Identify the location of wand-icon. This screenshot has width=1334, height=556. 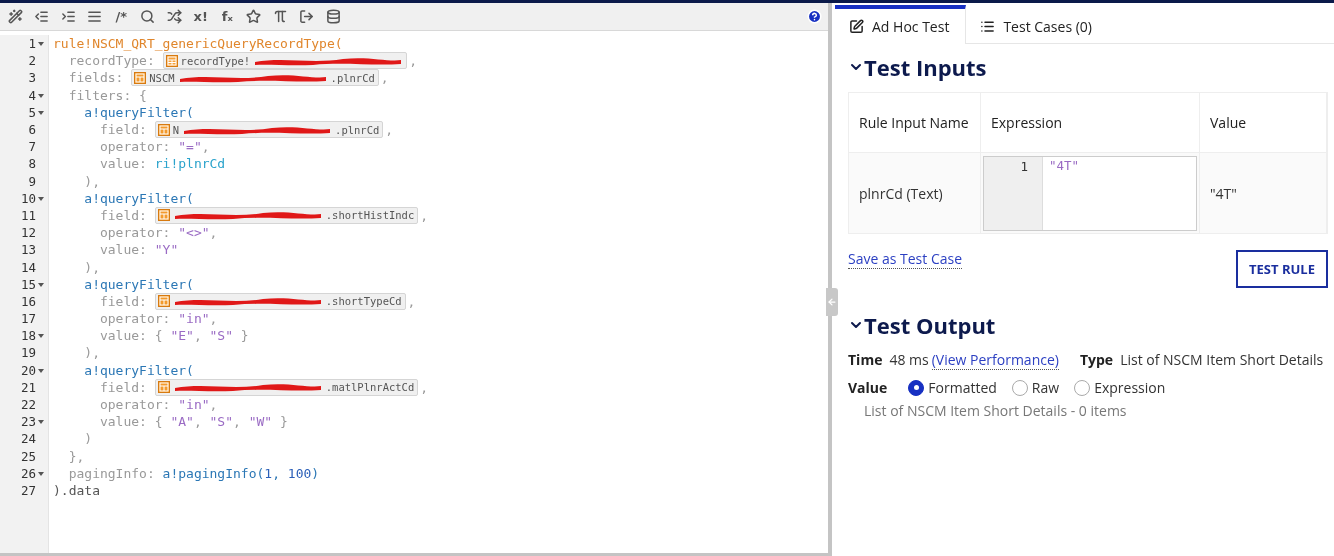
(15, 16).